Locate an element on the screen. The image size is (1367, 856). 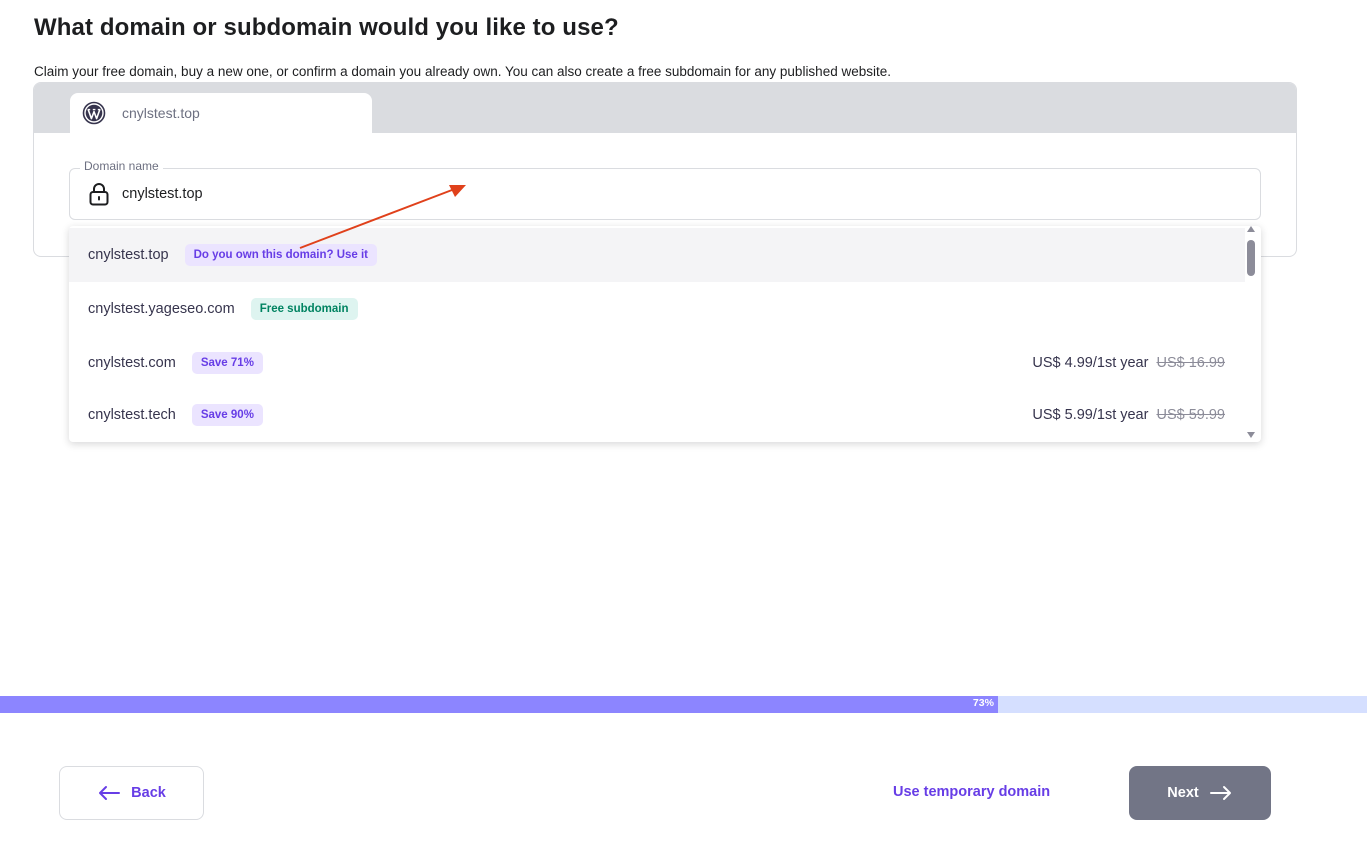
progress-fill: 73% is located at coordinates (499, 704).